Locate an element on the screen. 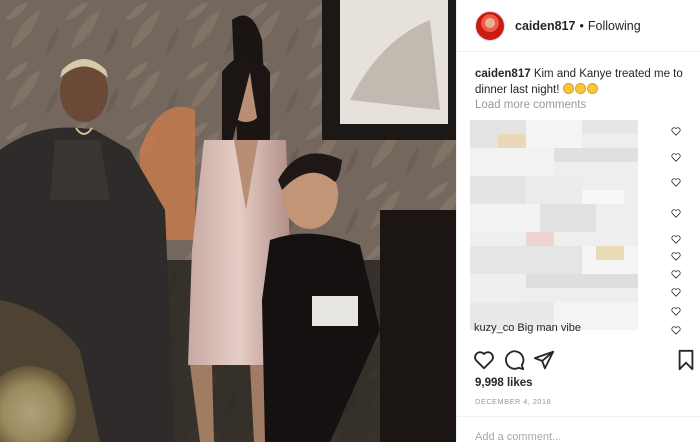  heart-icon is located at coordinates (484, 360).